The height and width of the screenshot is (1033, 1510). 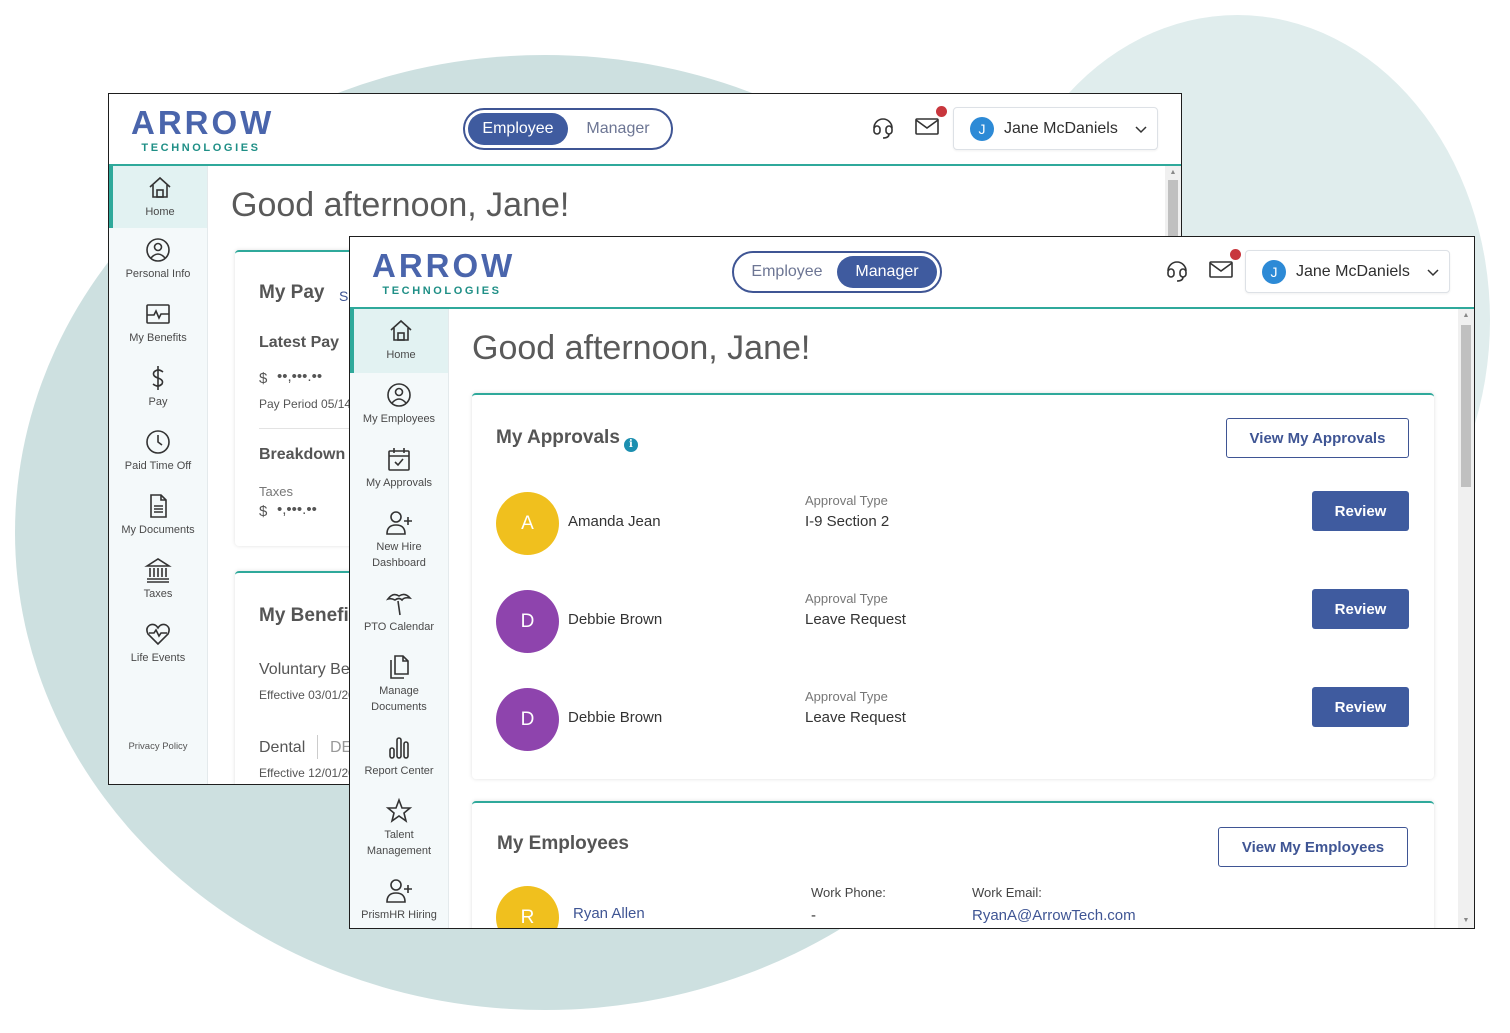 What do you see at coordinates (158, 442) in the screenshot?
I see `clock-icon` at bounding box center [158, 442].